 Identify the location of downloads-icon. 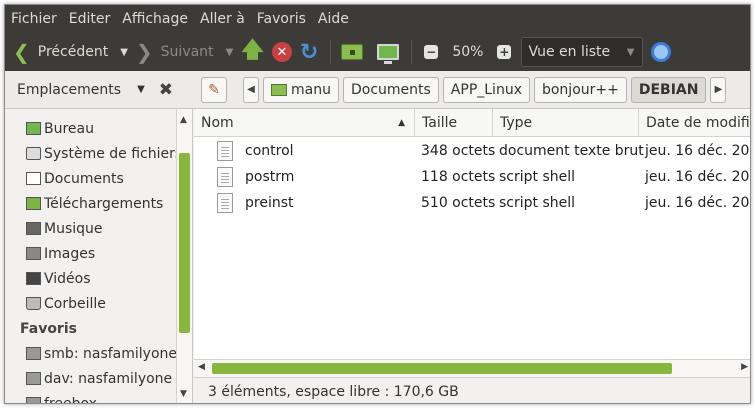
(33, 203).